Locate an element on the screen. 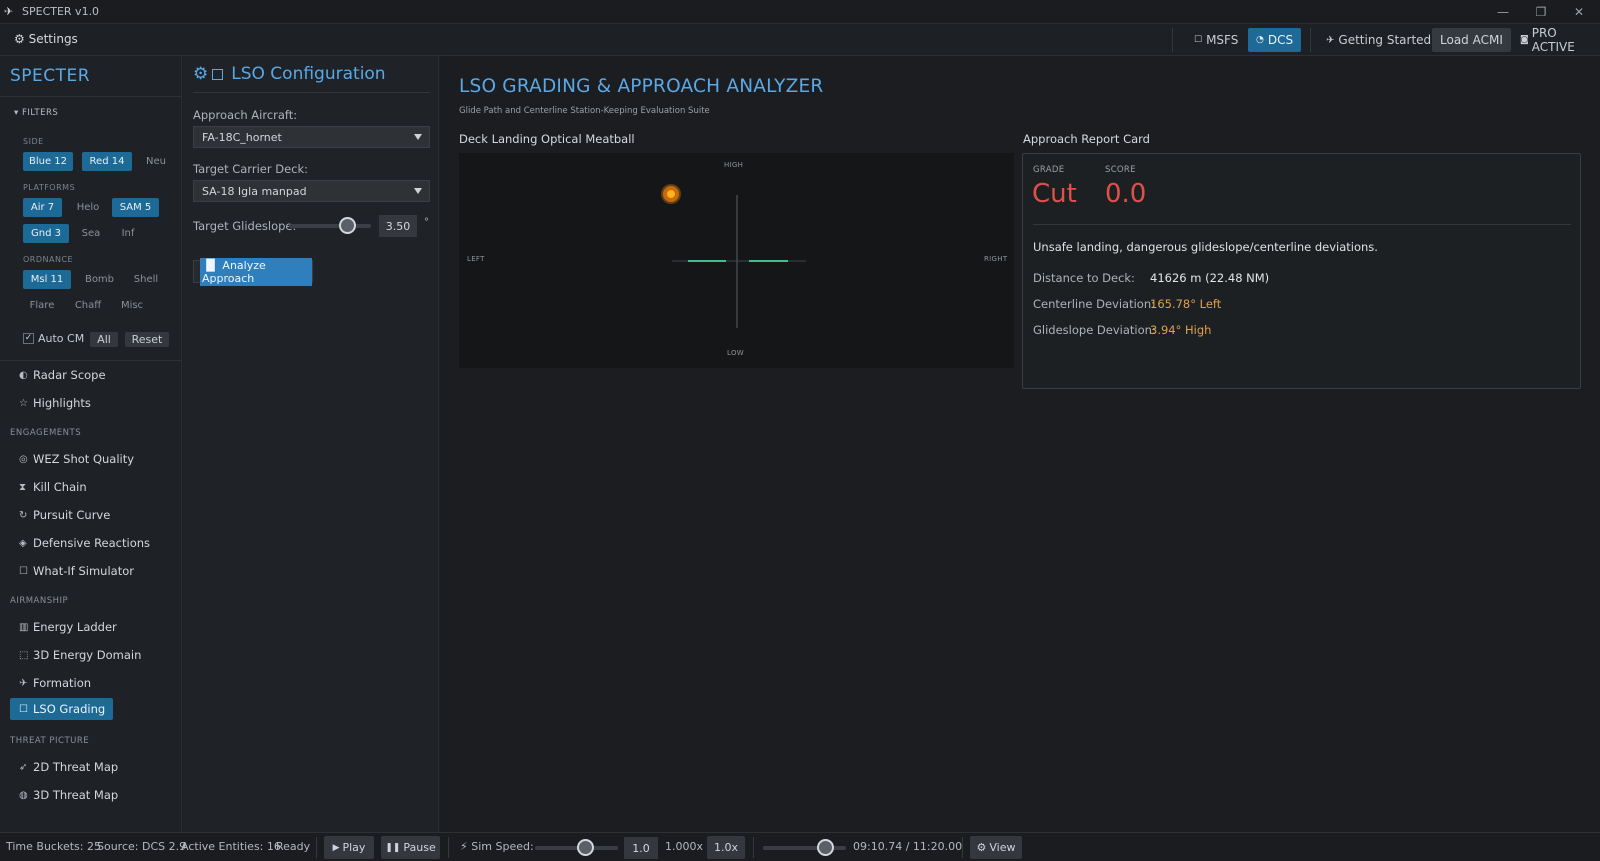  aircraft-select: FA-18C_hornet is located at coordinates (311, 137).